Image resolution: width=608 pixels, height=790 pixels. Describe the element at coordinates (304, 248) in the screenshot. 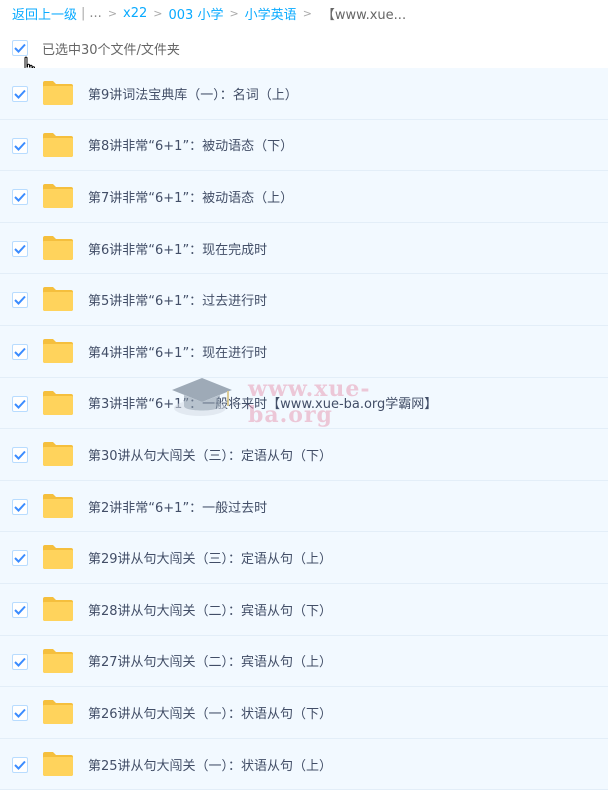

I see `list-item: 第6讲非常“6+1”：现在完成时` at that location.